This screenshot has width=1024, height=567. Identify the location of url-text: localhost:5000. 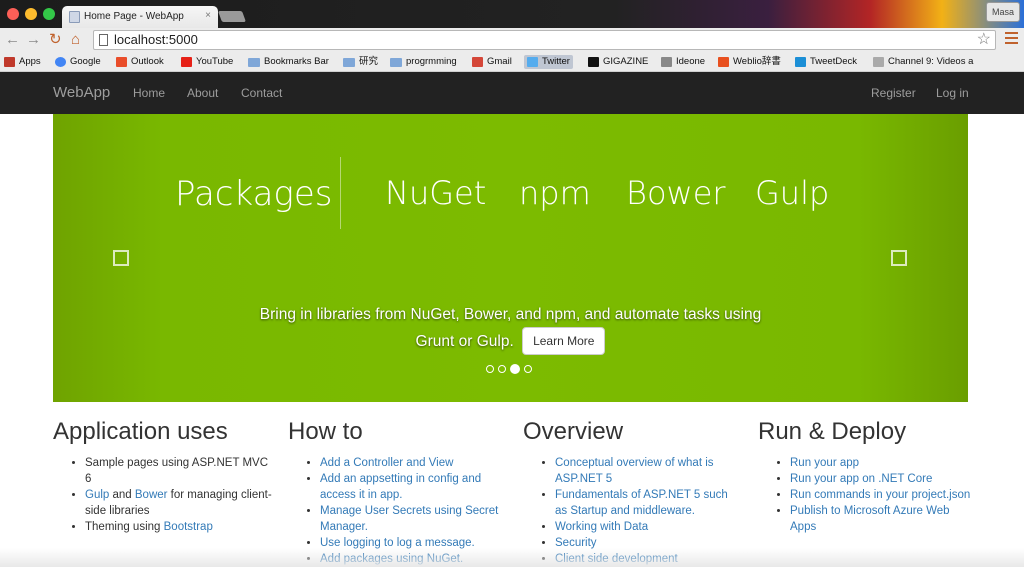
(156, 39).